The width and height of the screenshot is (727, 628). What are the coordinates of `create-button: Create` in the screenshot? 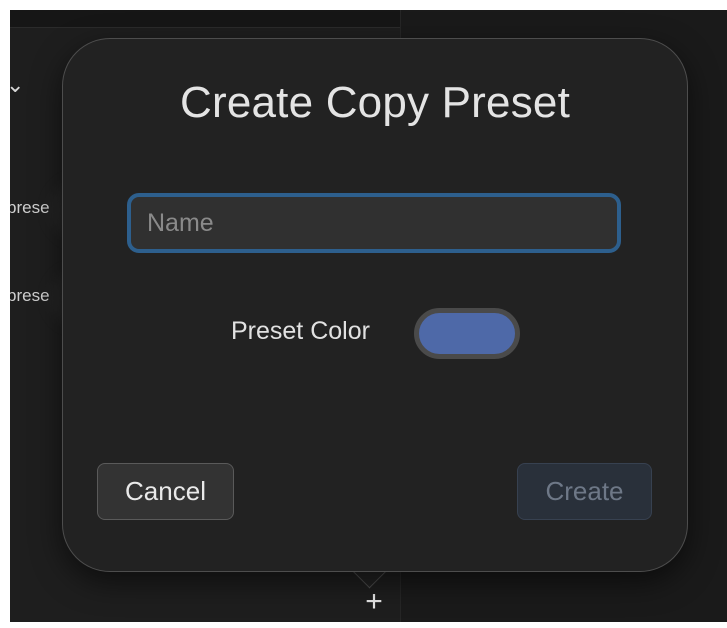 It's located at (584, 491).